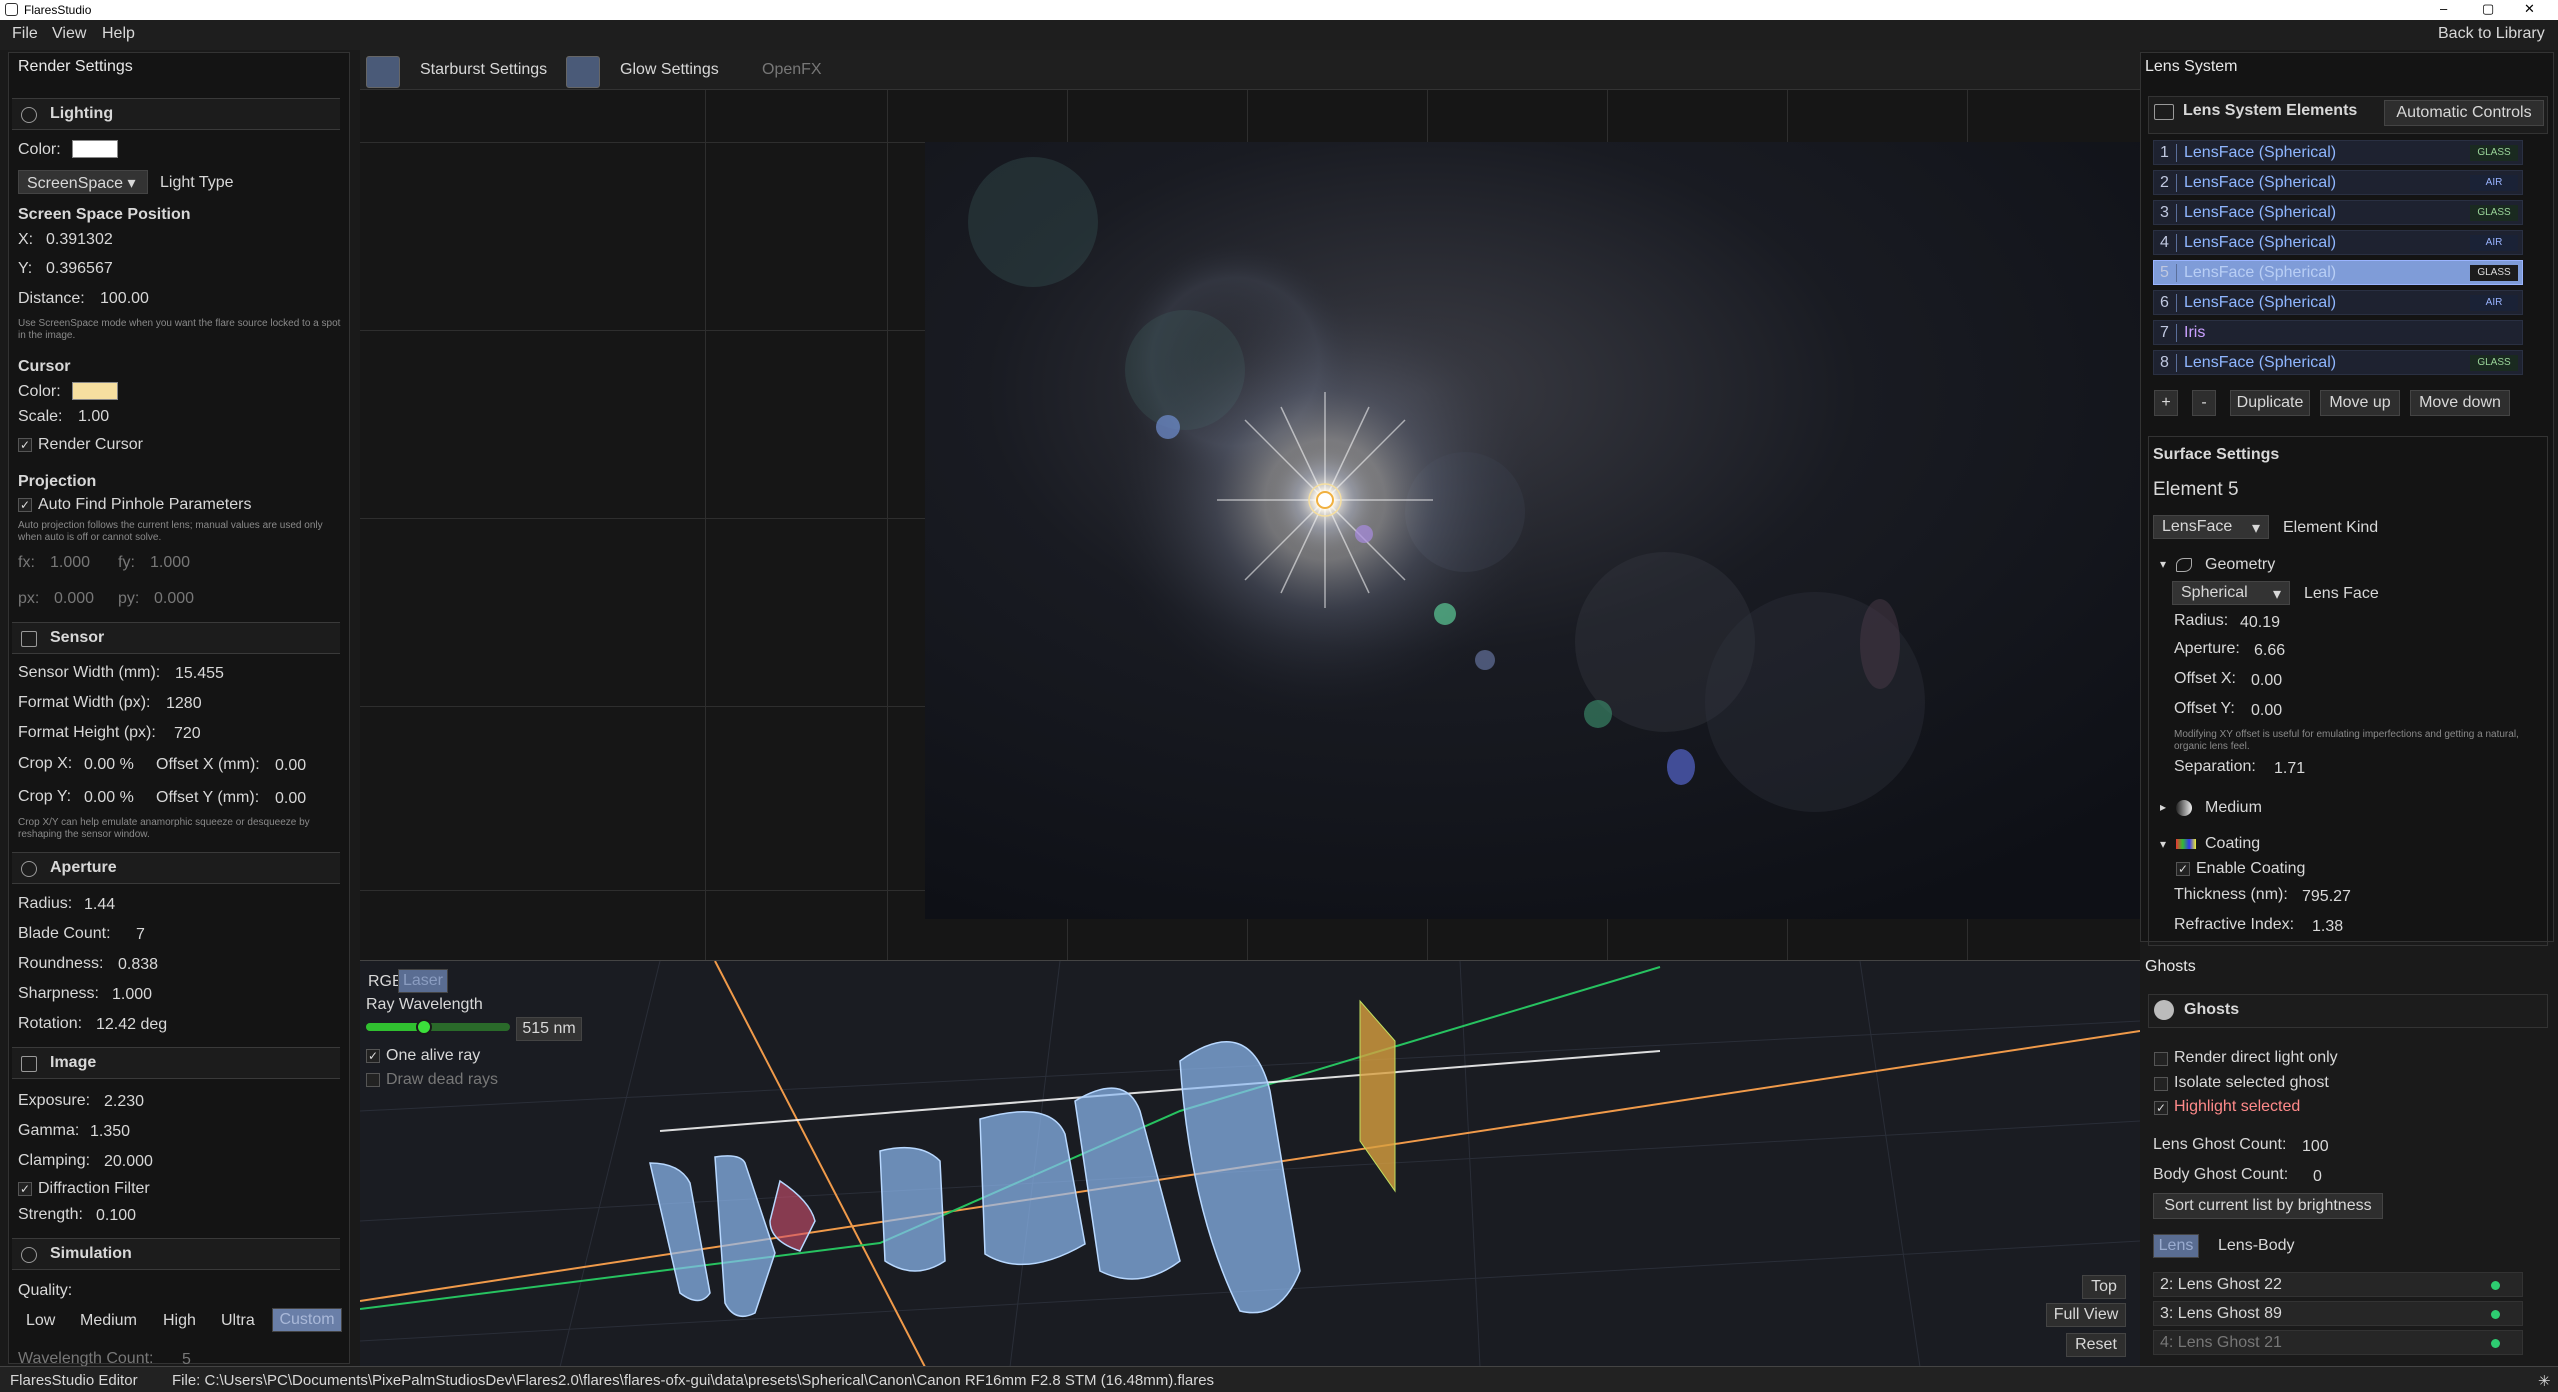 This screenshot has height=1392, width=2558. Describe the element at coordinates (2269, 651) in the screenshot. I see `surface-aperture-field: 6.66` at that location.